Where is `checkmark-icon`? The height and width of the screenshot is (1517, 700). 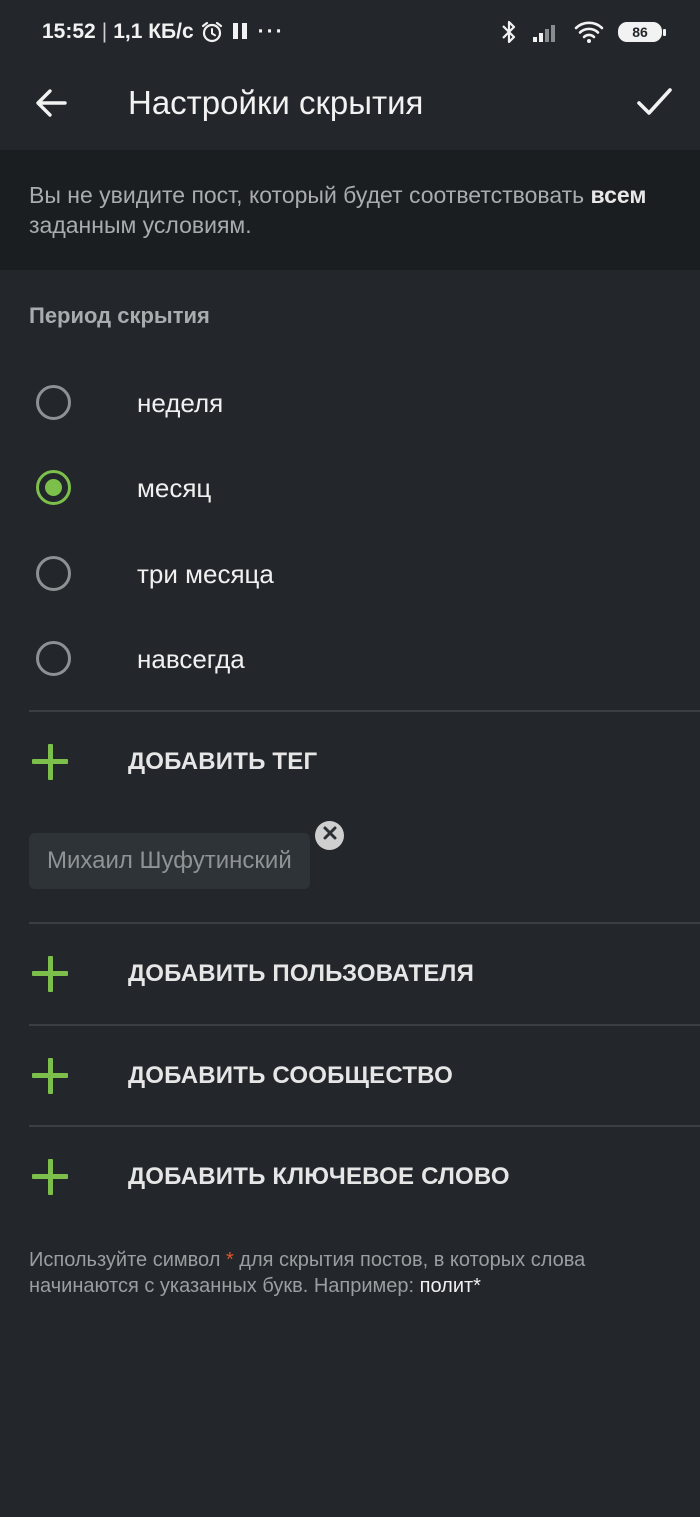 checkmark-icon is located at coordinates (654, 104).